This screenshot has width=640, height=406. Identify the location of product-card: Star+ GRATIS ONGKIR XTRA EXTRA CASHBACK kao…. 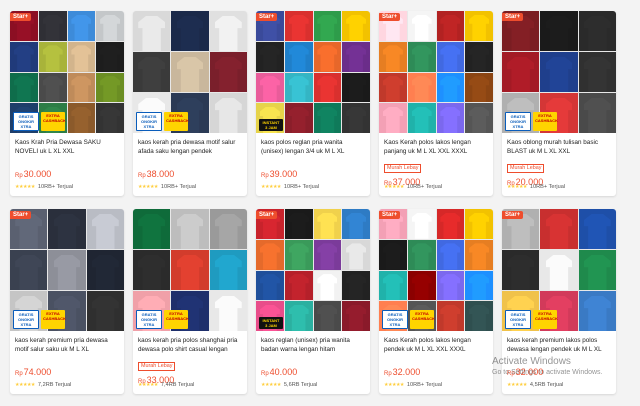
(67, 301).